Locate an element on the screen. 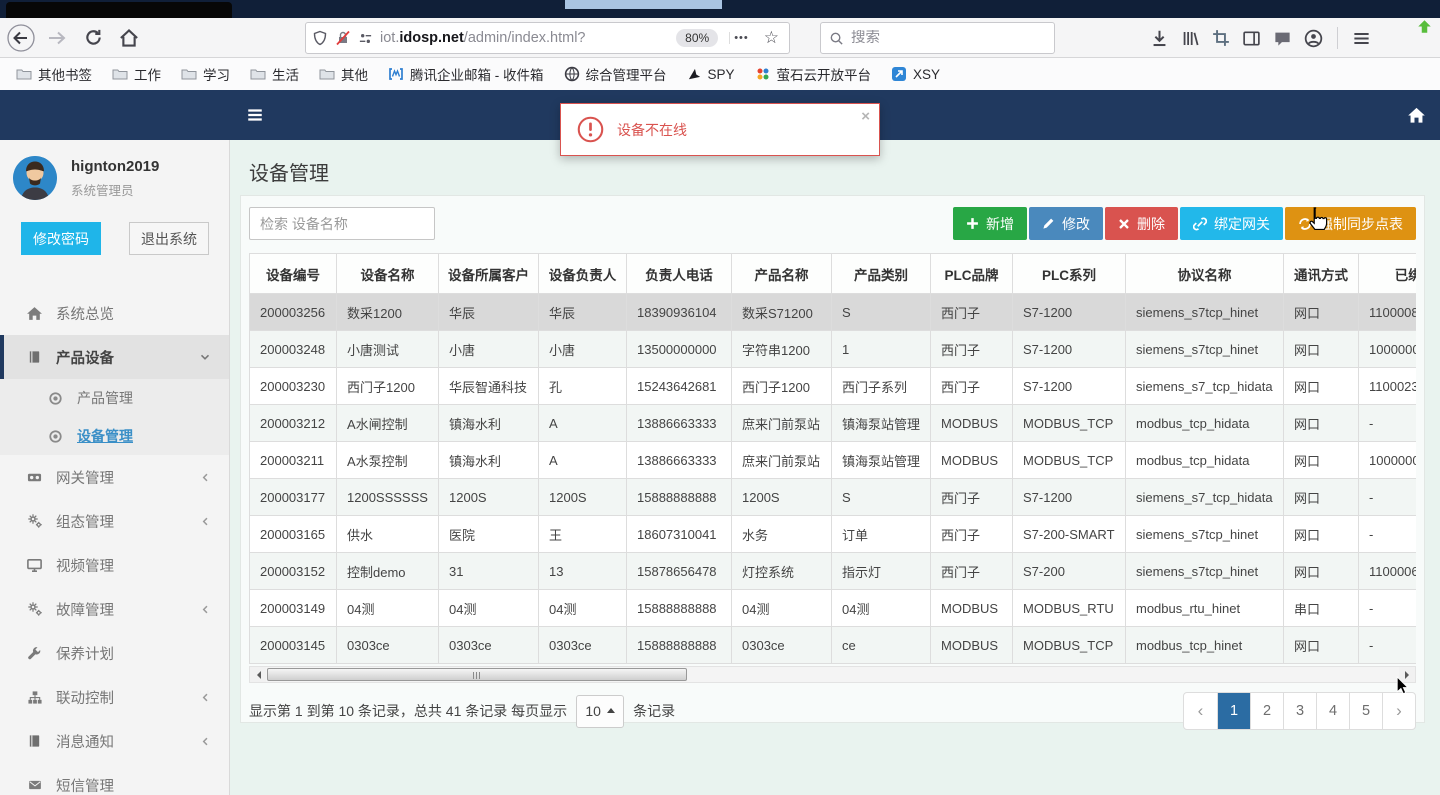 This screenshot has width=1440, height=795. bookmark-xsy: XSY is located at coordinates (915, 74).